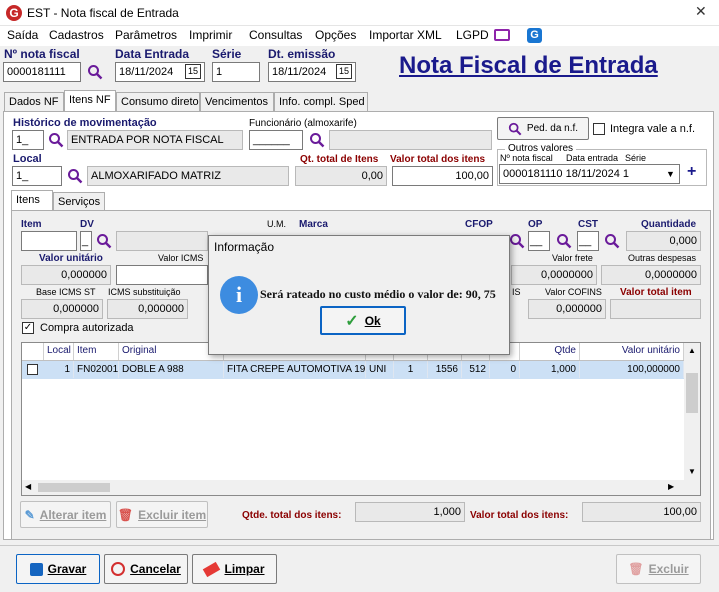 This screenshot has height=592, width=719. Describe the element at coordinates (543, 128) in the screenshot. I see `ped-nf-button: Ped. da n.f.` at that location.